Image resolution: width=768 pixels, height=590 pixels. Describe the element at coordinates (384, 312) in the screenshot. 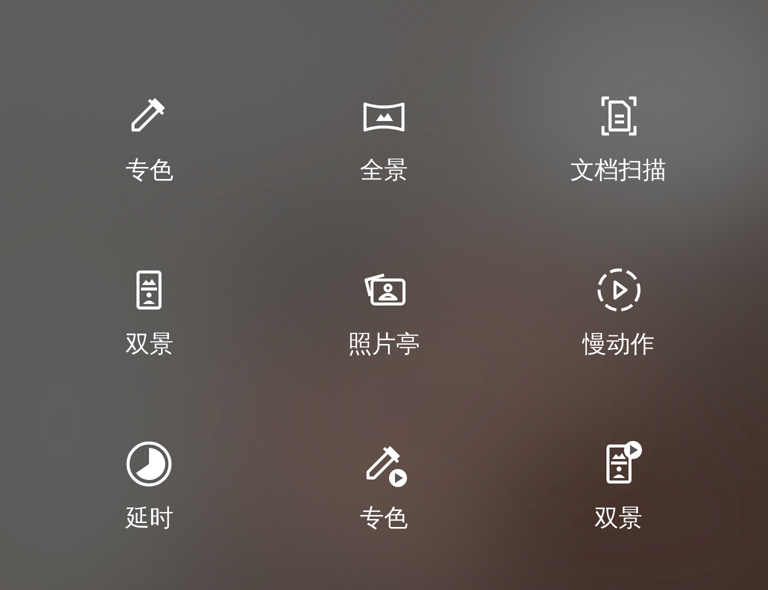

I see `mode-button: 照片亭` at that location.